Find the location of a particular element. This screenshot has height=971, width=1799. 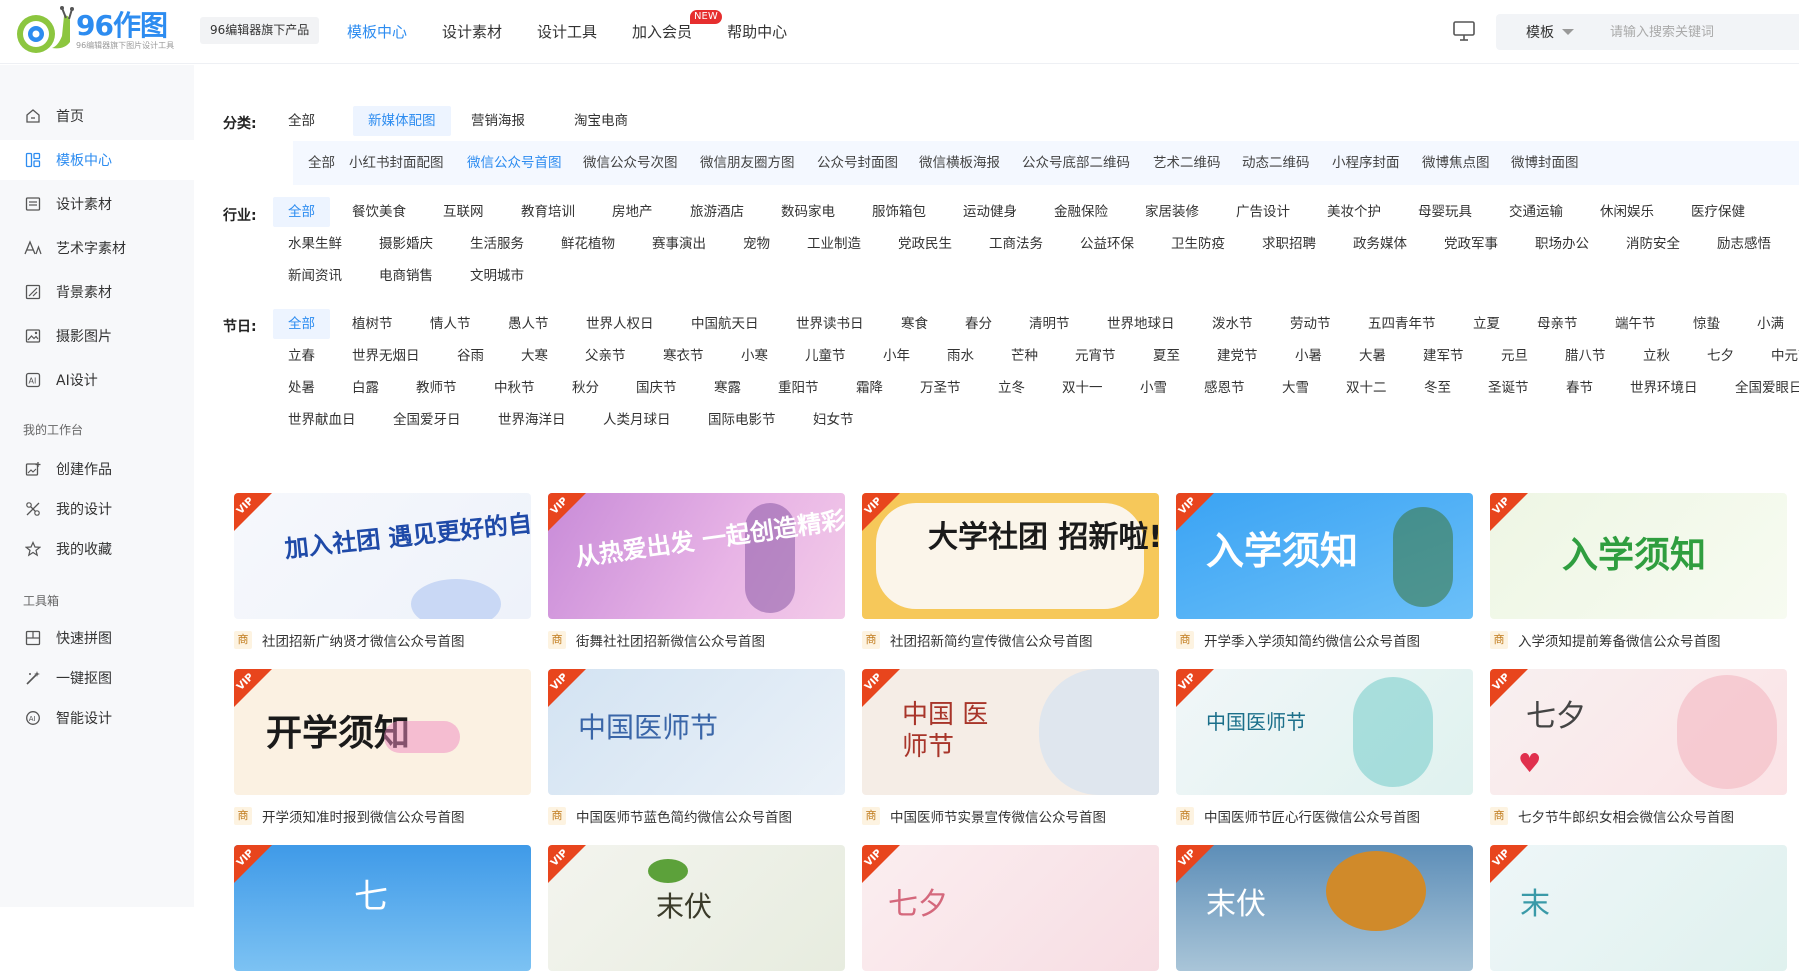

festival-chip: 建党节 is located at coordinates (1237, 356).